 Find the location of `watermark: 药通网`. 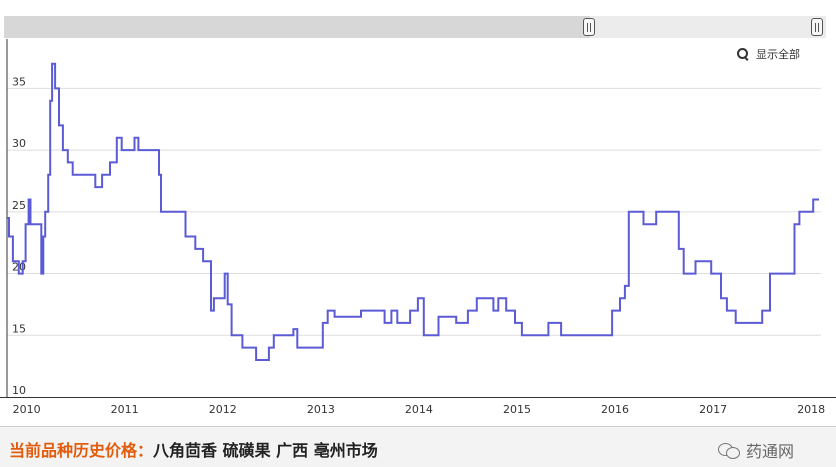

watermark: 药通网 is located at coordinates (756, 450).